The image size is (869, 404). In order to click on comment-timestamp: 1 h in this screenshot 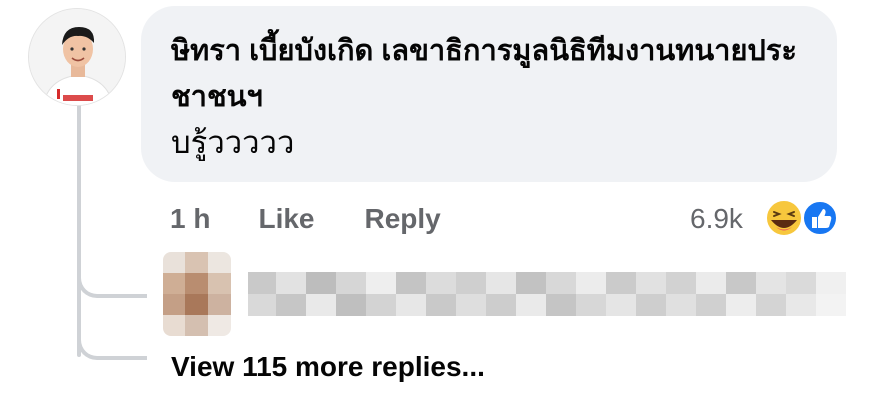, I will do `click(190, 219)`.